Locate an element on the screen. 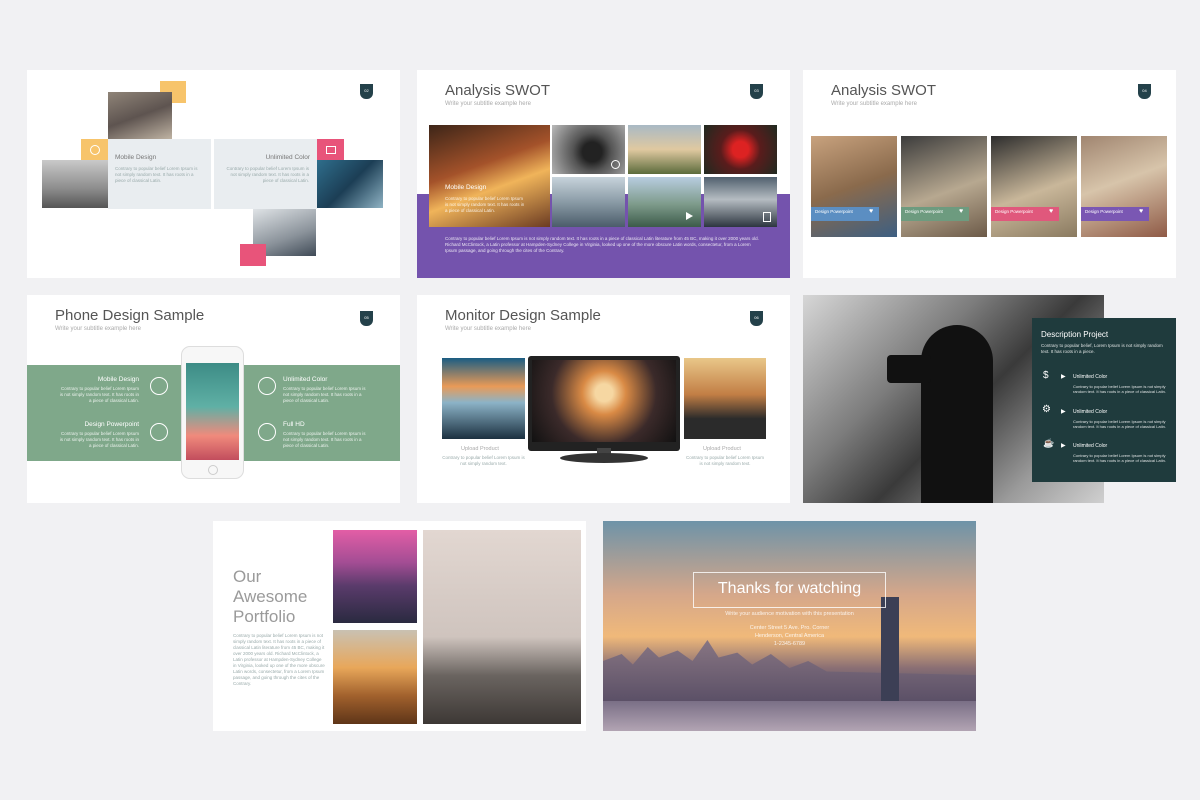  team-photo is located at coordinates (140, 115).